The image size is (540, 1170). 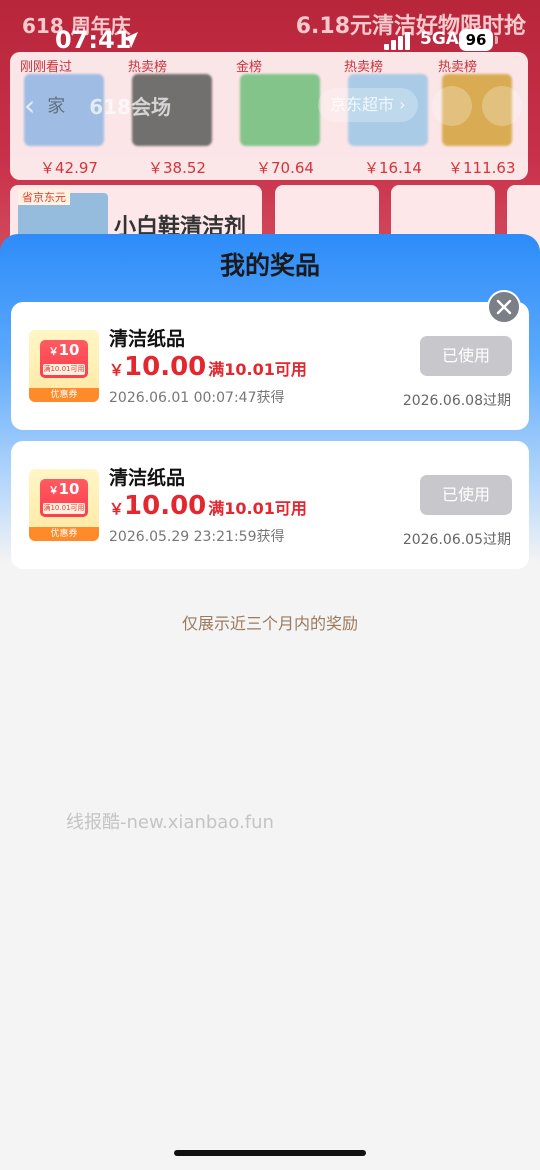 I want to click on rank-price: ￥38.52, so click(x=177, y=168).